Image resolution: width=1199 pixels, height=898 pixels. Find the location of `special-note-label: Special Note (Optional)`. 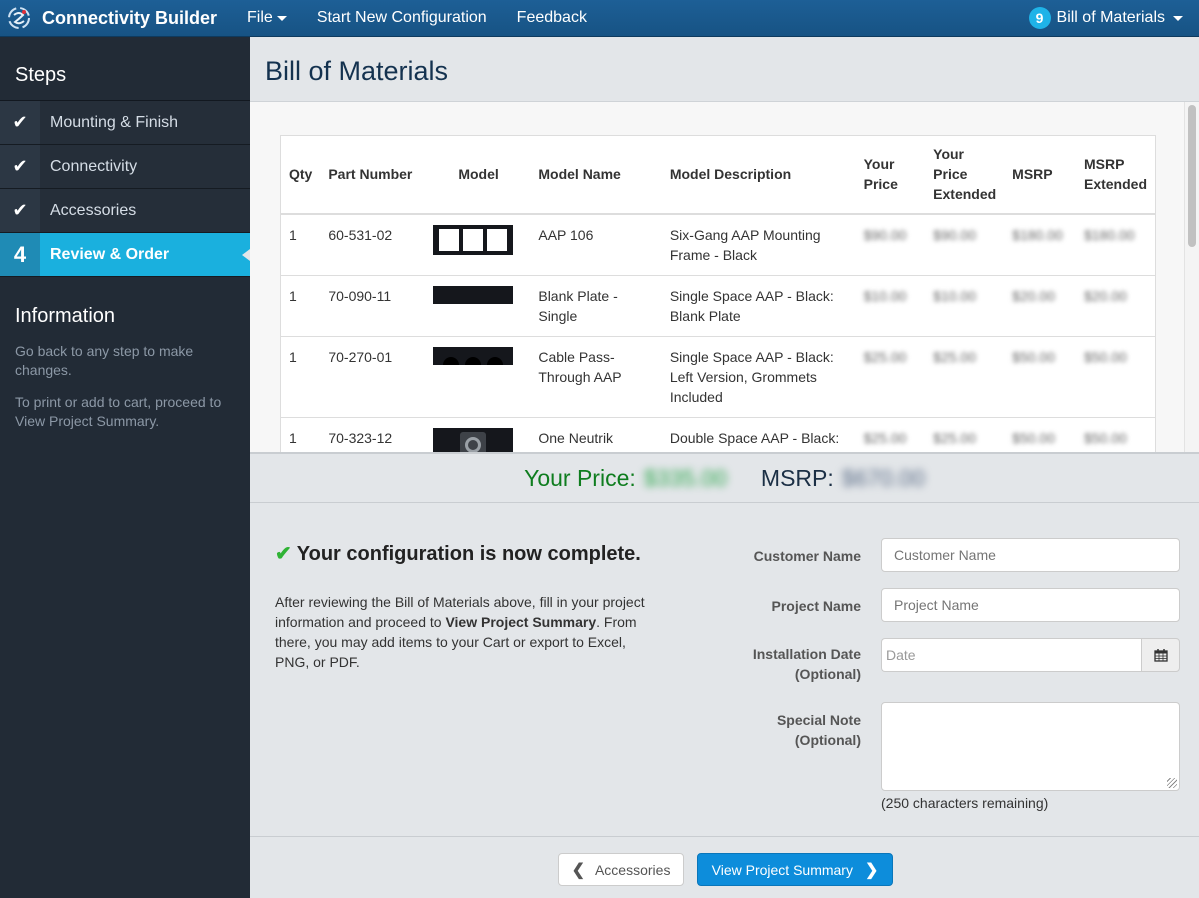

special-note-label: Special Note (Optional) is located at coordinates (818, 730).